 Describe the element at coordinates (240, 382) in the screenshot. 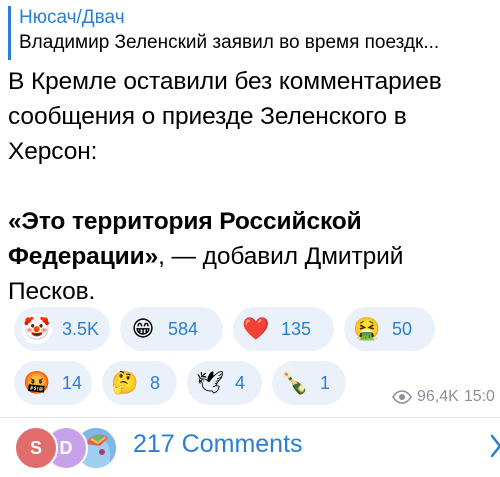

I see `reaction-count: 4` at that location.